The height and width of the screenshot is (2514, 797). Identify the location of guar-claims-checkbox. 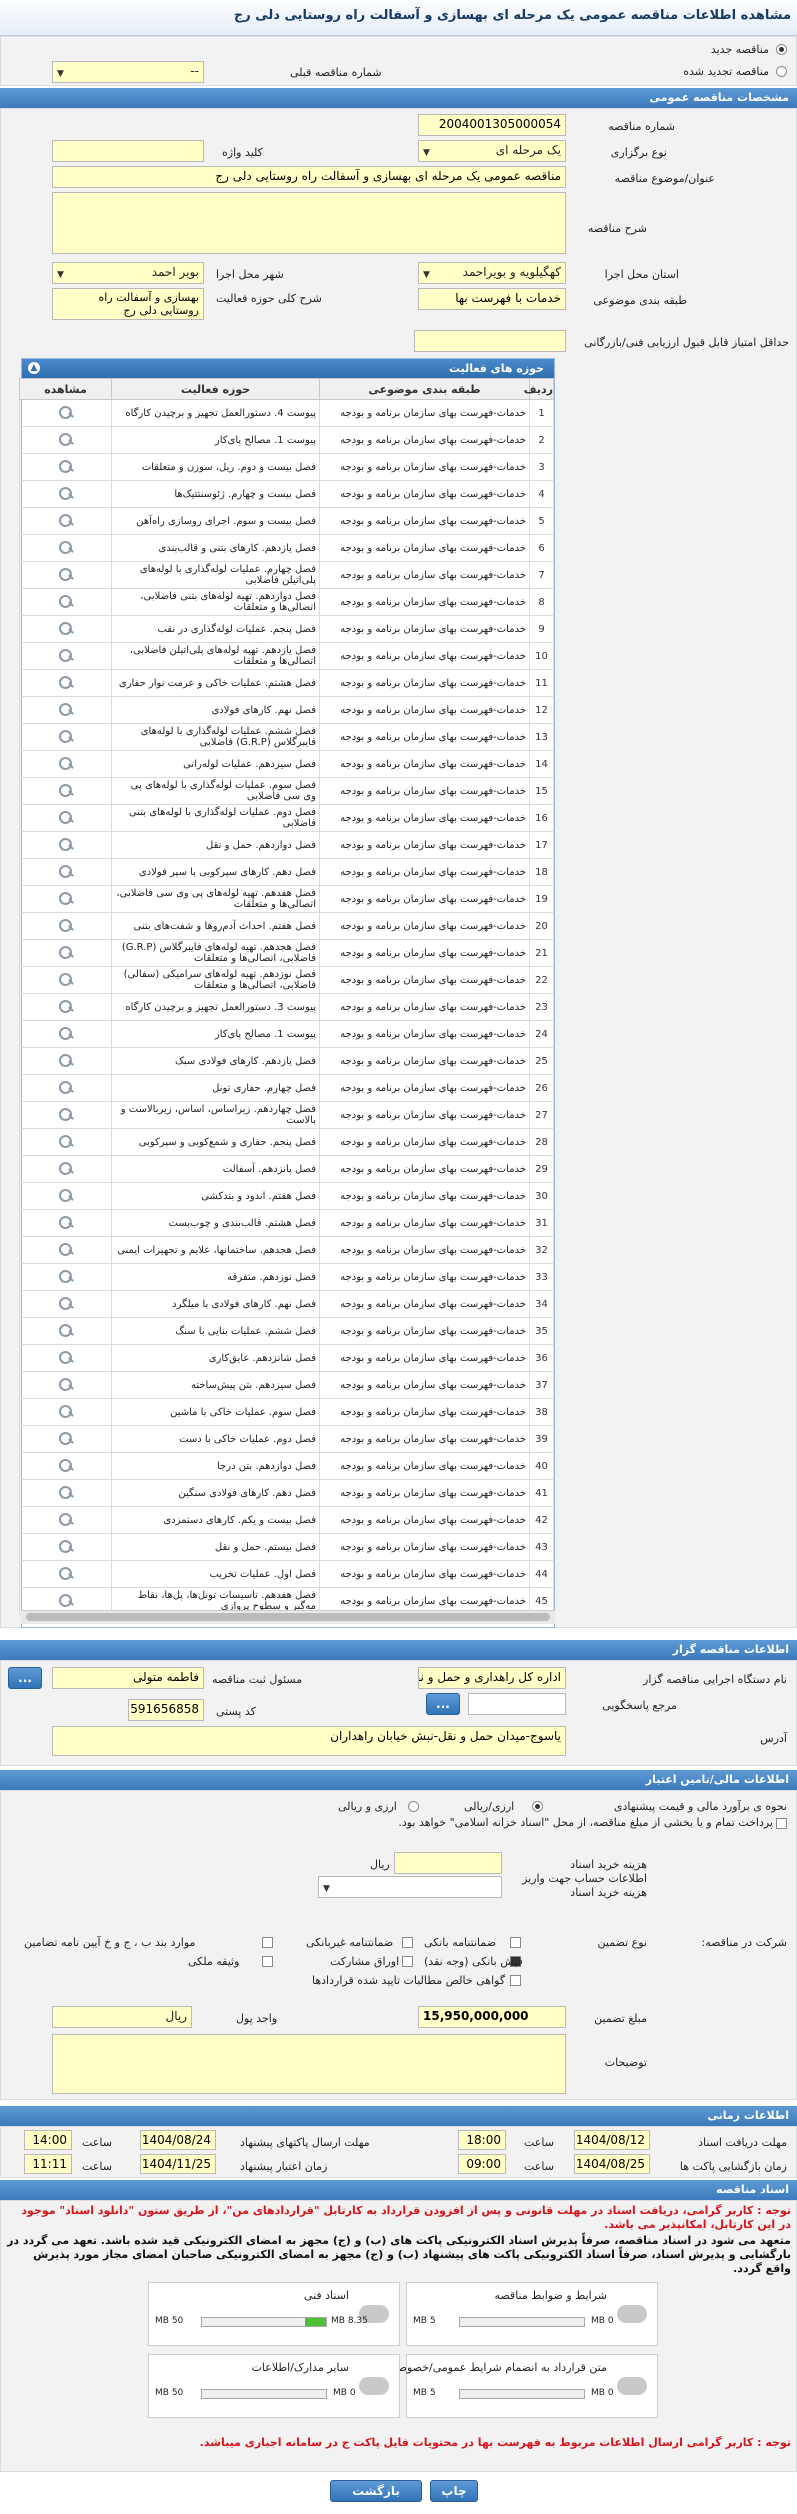
(515, 1980).